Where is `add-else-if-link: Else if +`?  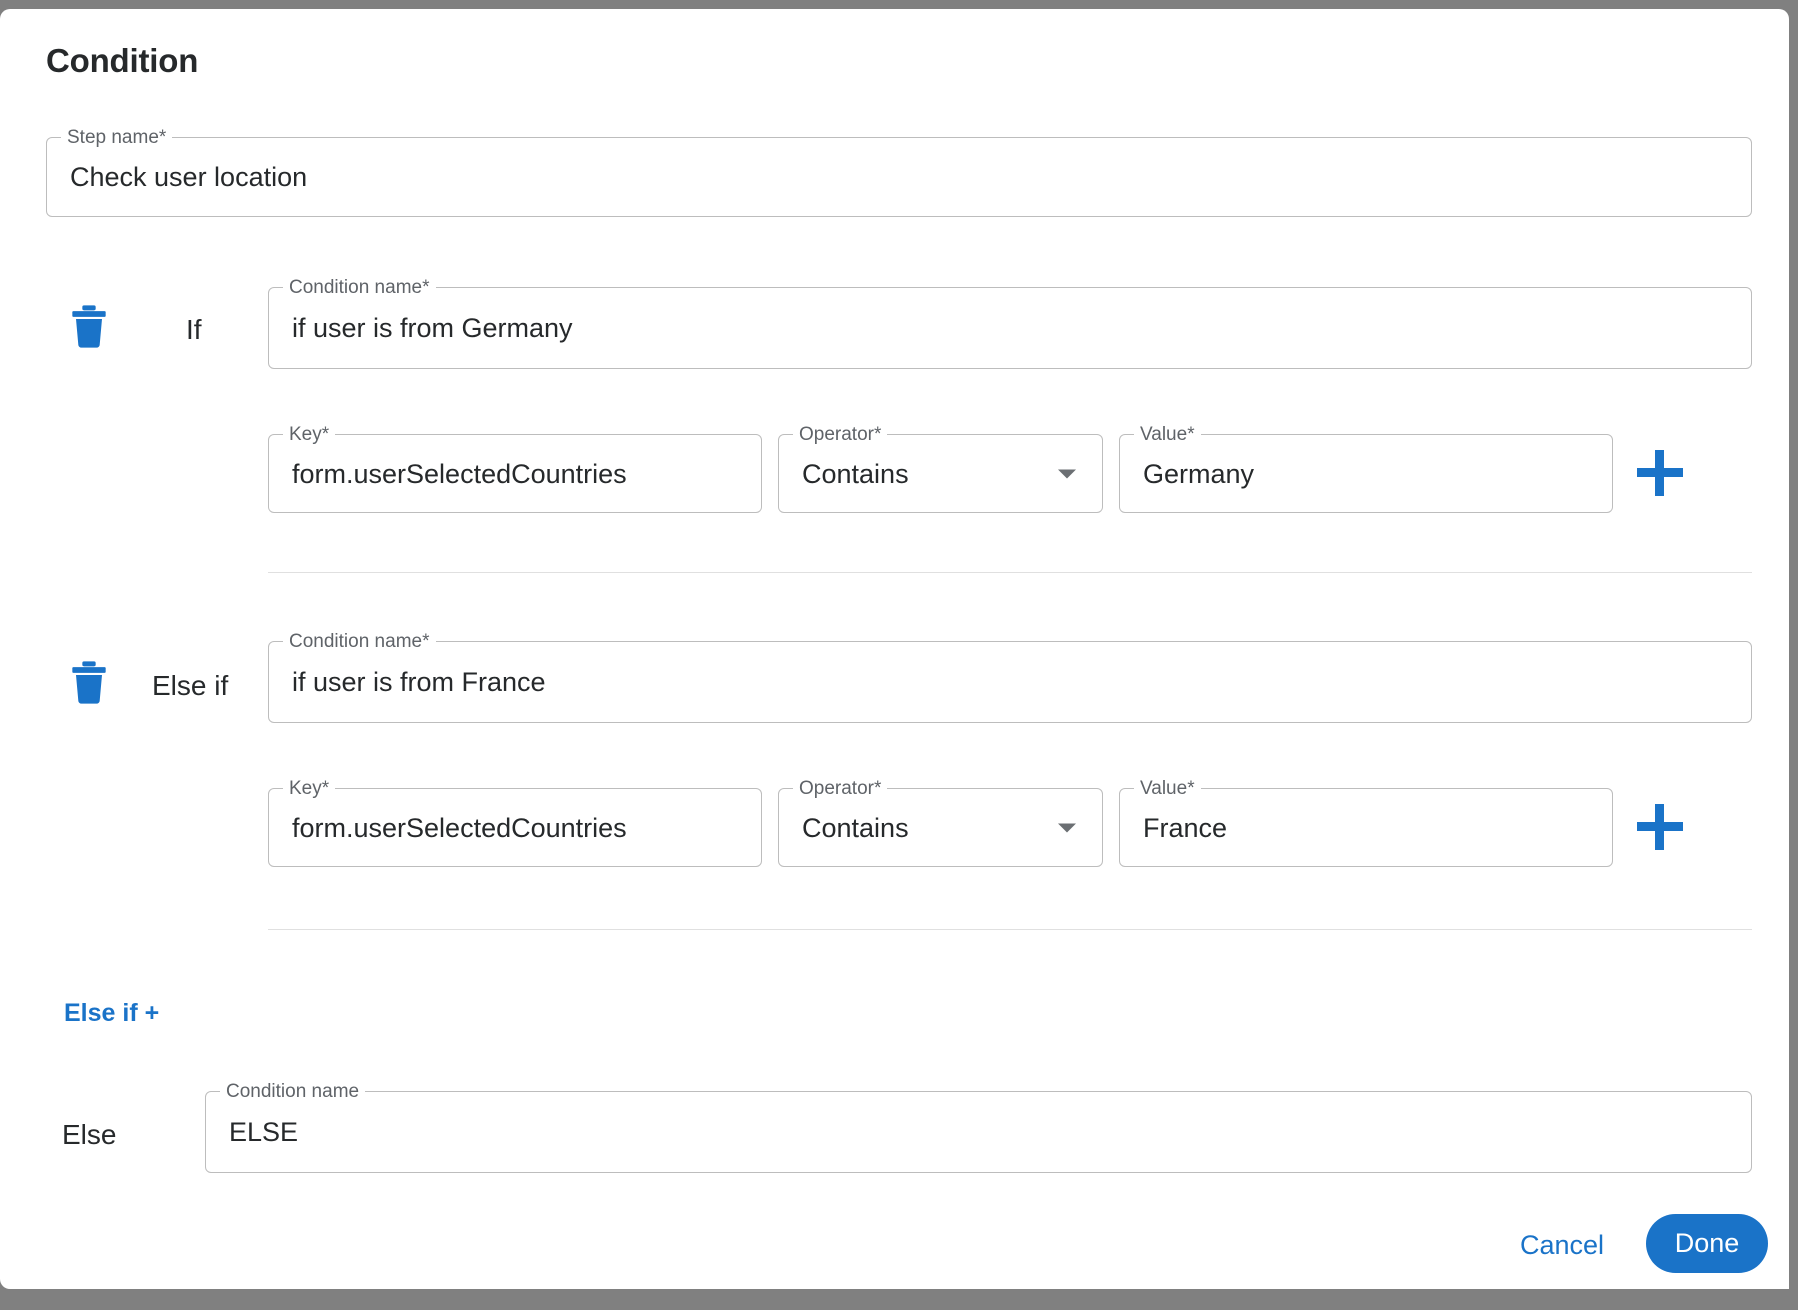
add-else-if-link: Else if + is located at coordinates (111, 1013).